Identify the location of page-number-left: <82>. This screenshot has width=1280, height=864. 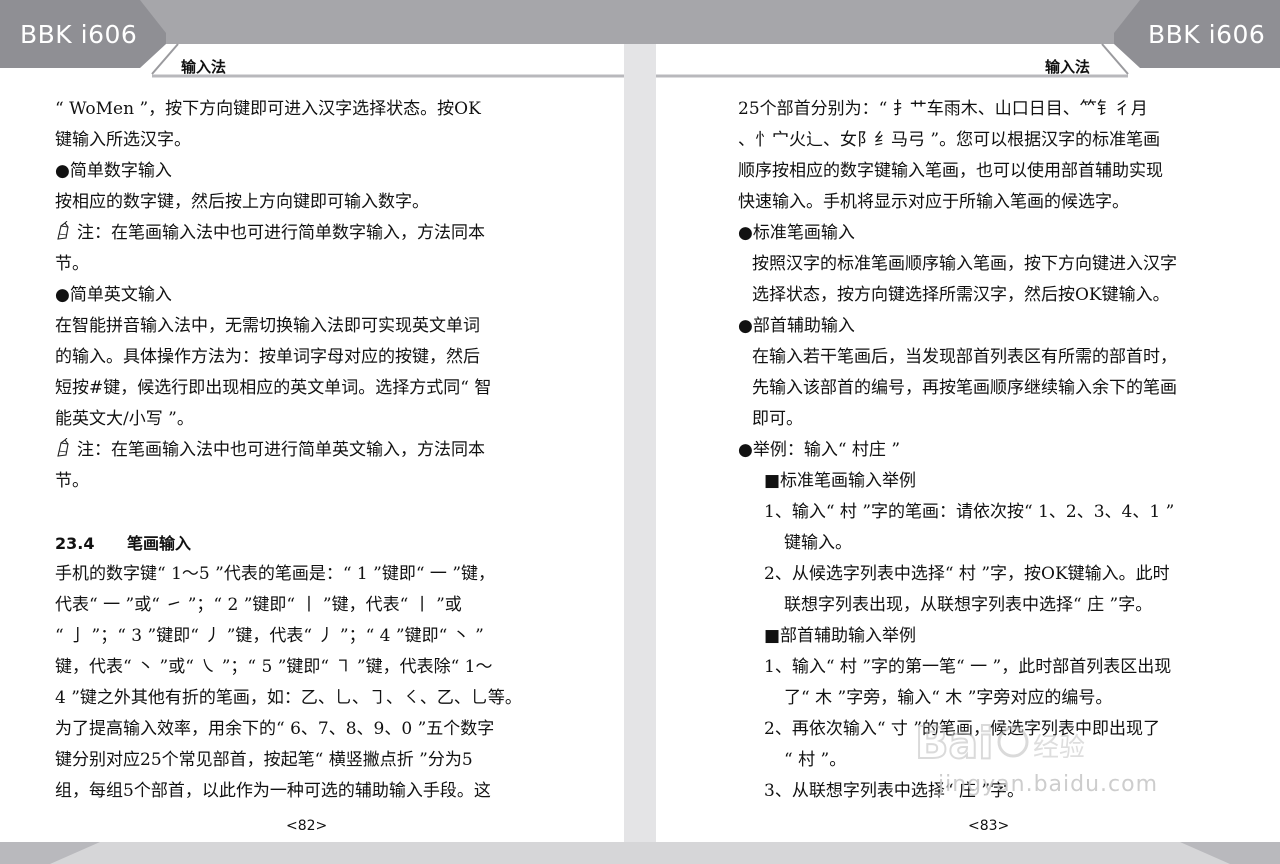
(307, 826).